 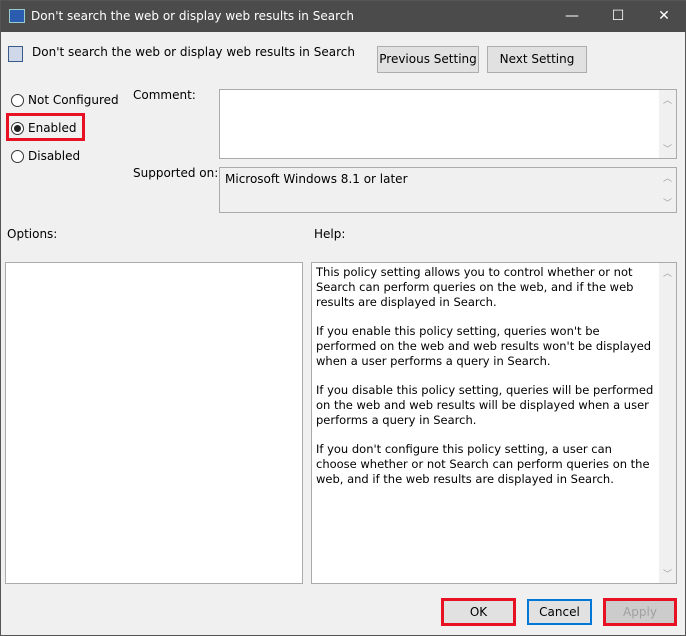 What do you see at coordinates (330, 234) in the screenshot?
I see `help-label: Help:` at bounding box center [330, 234].